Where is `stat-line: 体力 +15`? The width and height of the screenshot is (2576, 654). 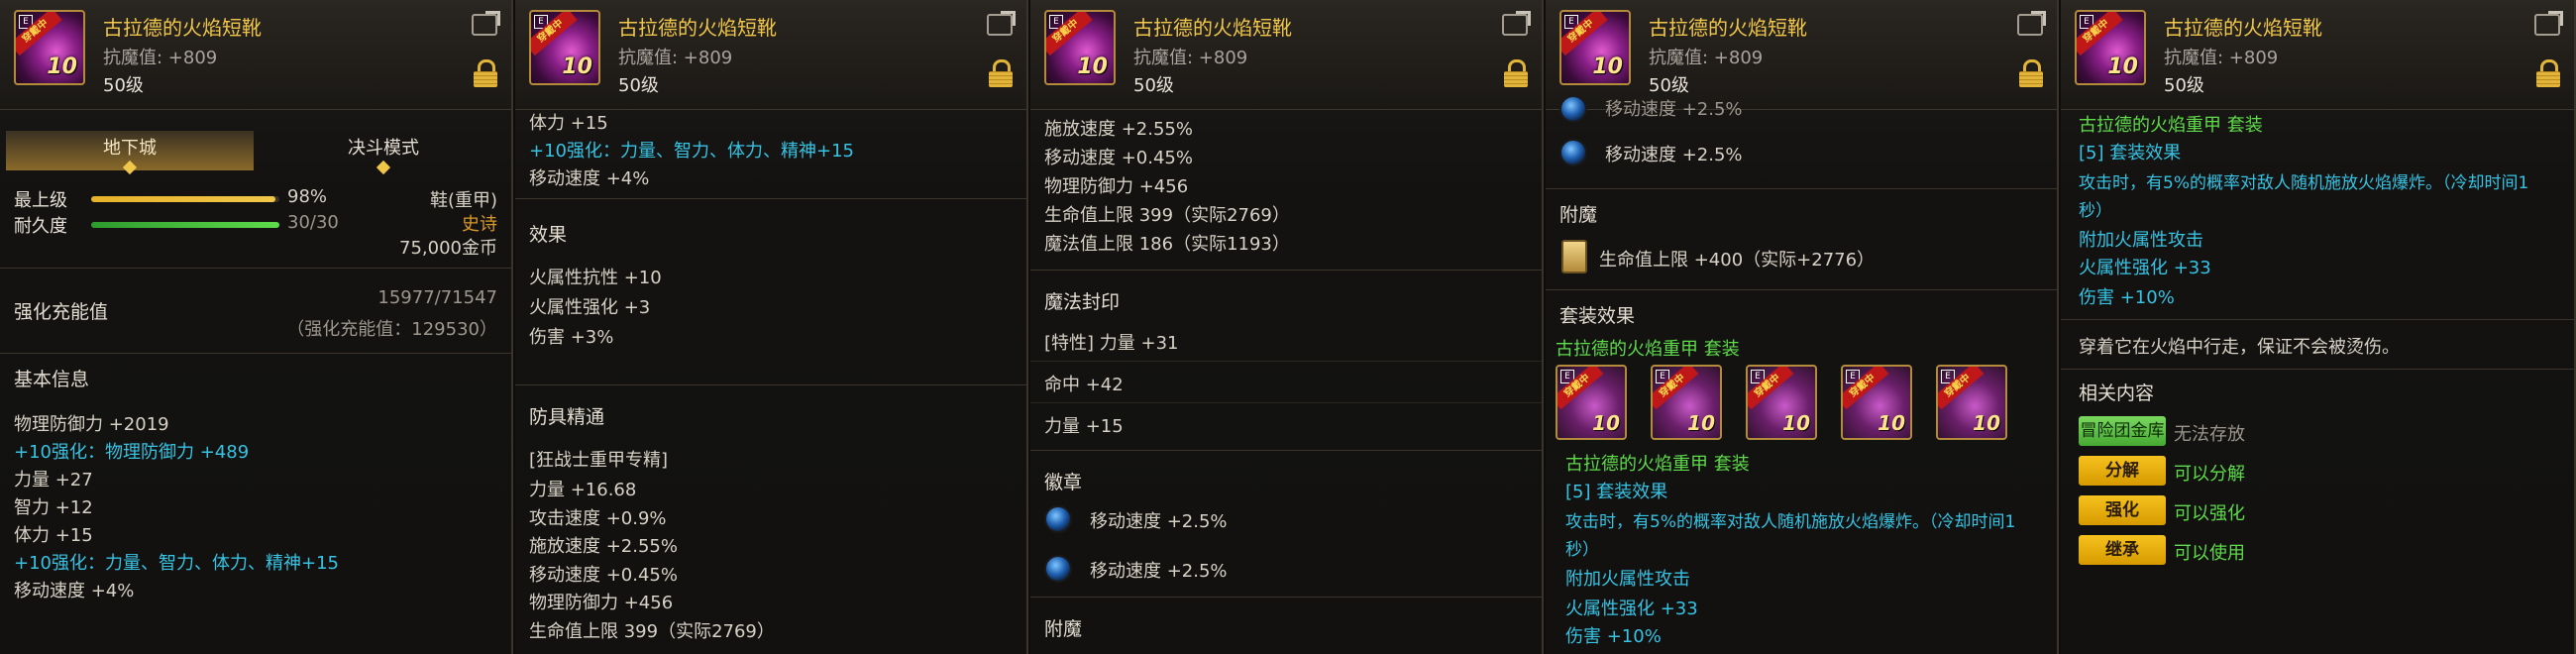 stat-line: 体力 +15 is located at coordinates (568, 123).